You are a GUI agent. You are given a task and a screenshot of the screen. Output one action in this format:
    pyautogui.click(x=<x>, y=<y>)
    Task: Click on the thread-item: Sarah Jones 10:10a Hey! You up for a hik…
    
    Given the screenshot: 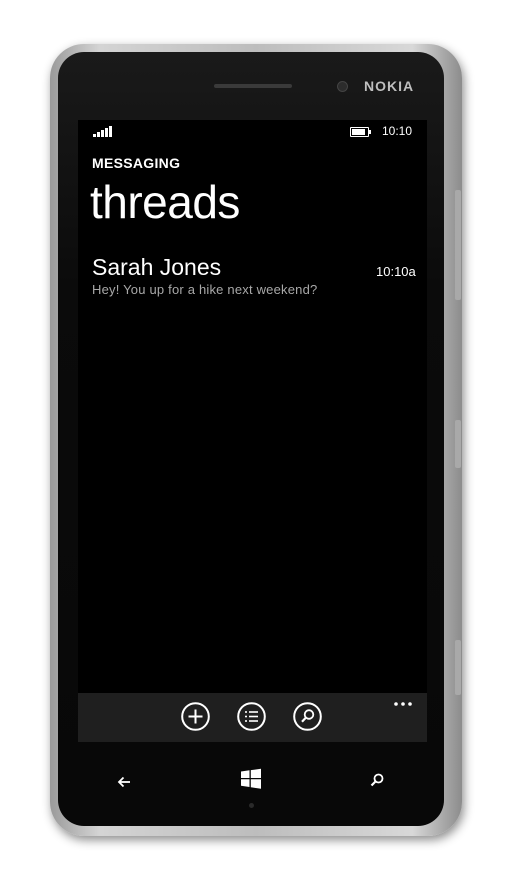 What is the action you would take?
    pyautogui.click(x=252, y=277)
    